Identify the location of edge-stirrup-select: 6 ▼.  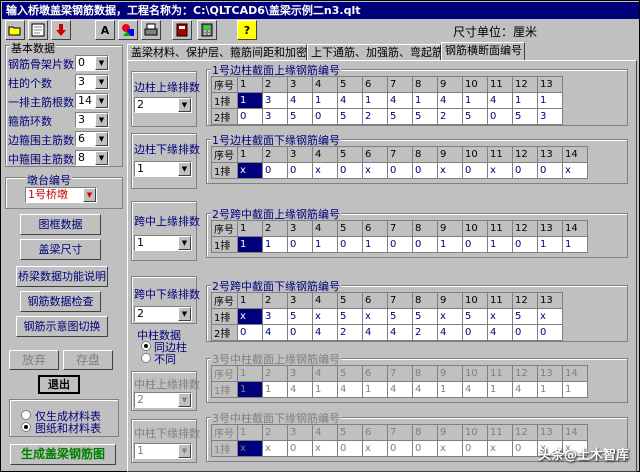
(92, 139).